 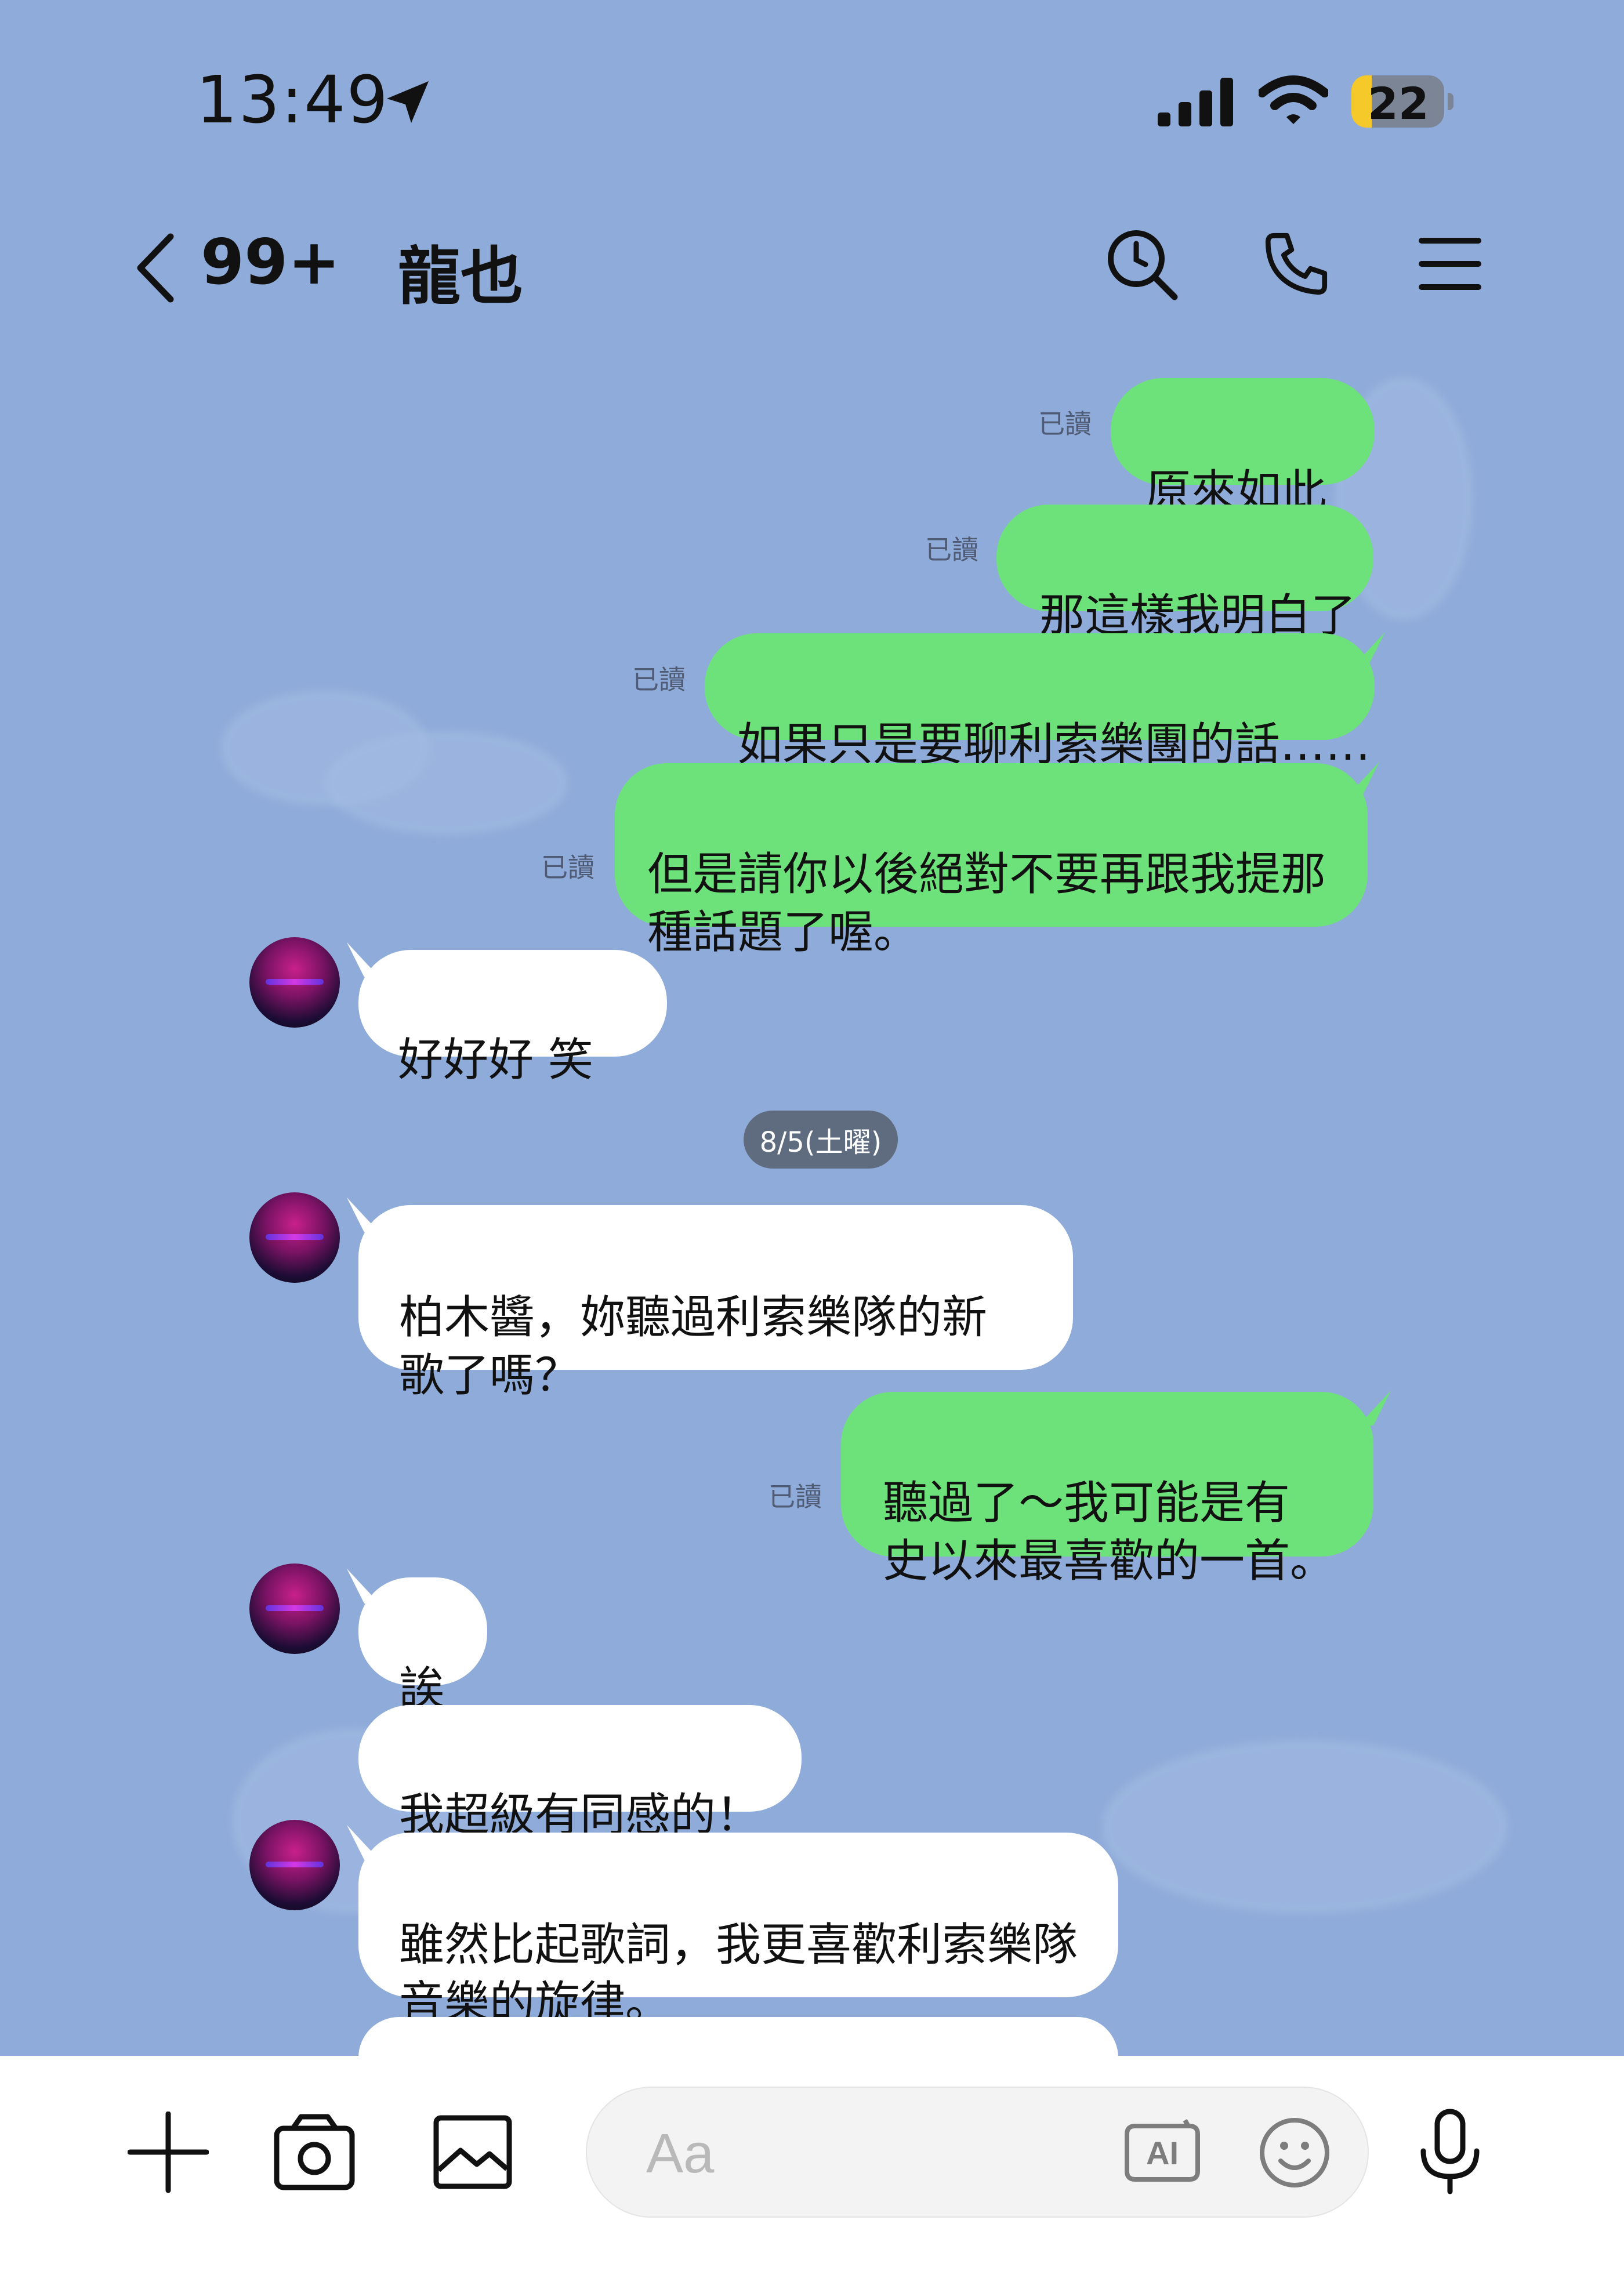 I want to click on plus-icon, so click(x=168, y=2152).